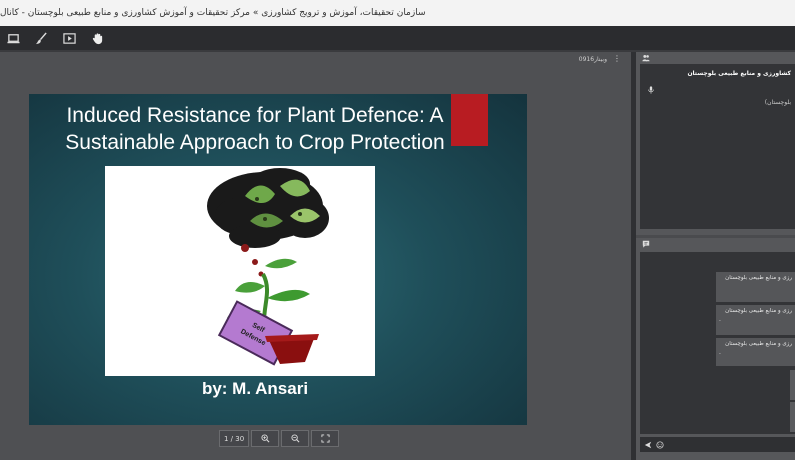 The height and width of the screenshot is (460, 795). What do you see at coordinates (651, 90) in the screenshot?
I see `microphone-icon` at bounding box center [651, 90].